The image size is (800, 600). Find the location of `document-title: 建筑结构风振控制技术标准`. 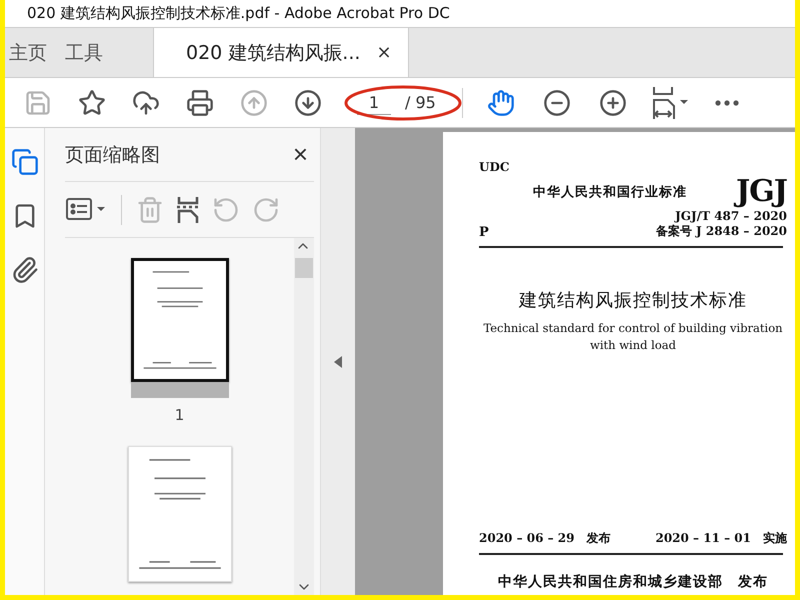

document-title: 建筑结构风振控制技术标准 is located at coordinates (633, 300).